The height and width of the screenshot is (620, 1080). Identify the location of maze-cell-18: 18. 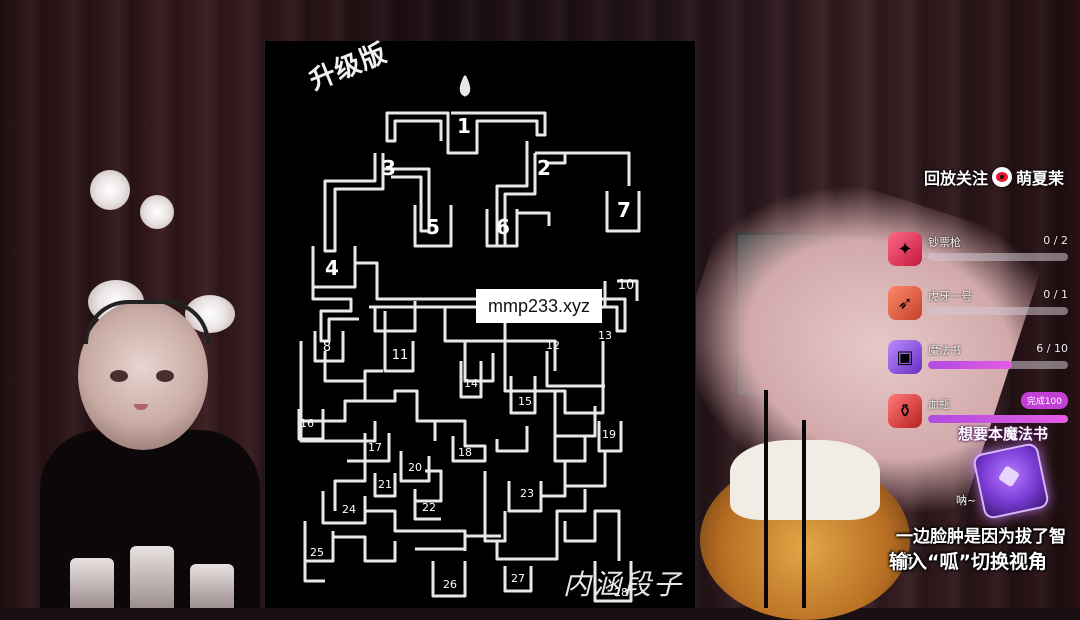
(465, 452).